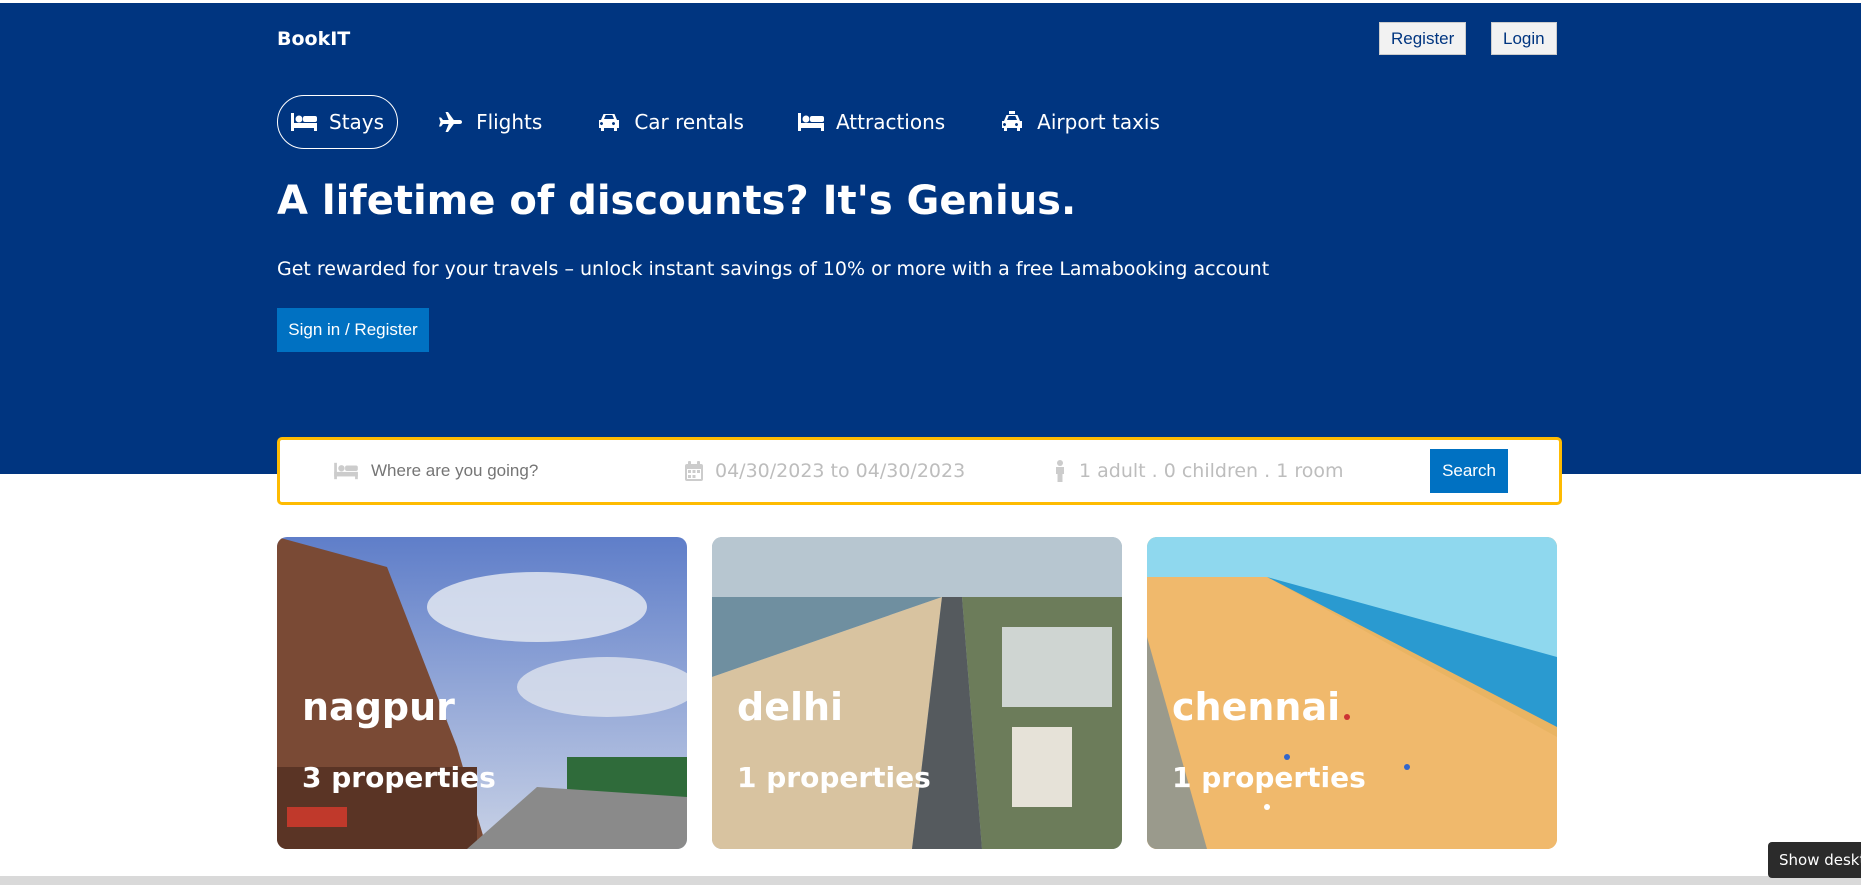 This screenshot has width=1861, height=885. Describe the element at coordinates (1211, 471) in the screenshot. I see `guests-text: 1 adult . 0 children . 1 room` at that location.